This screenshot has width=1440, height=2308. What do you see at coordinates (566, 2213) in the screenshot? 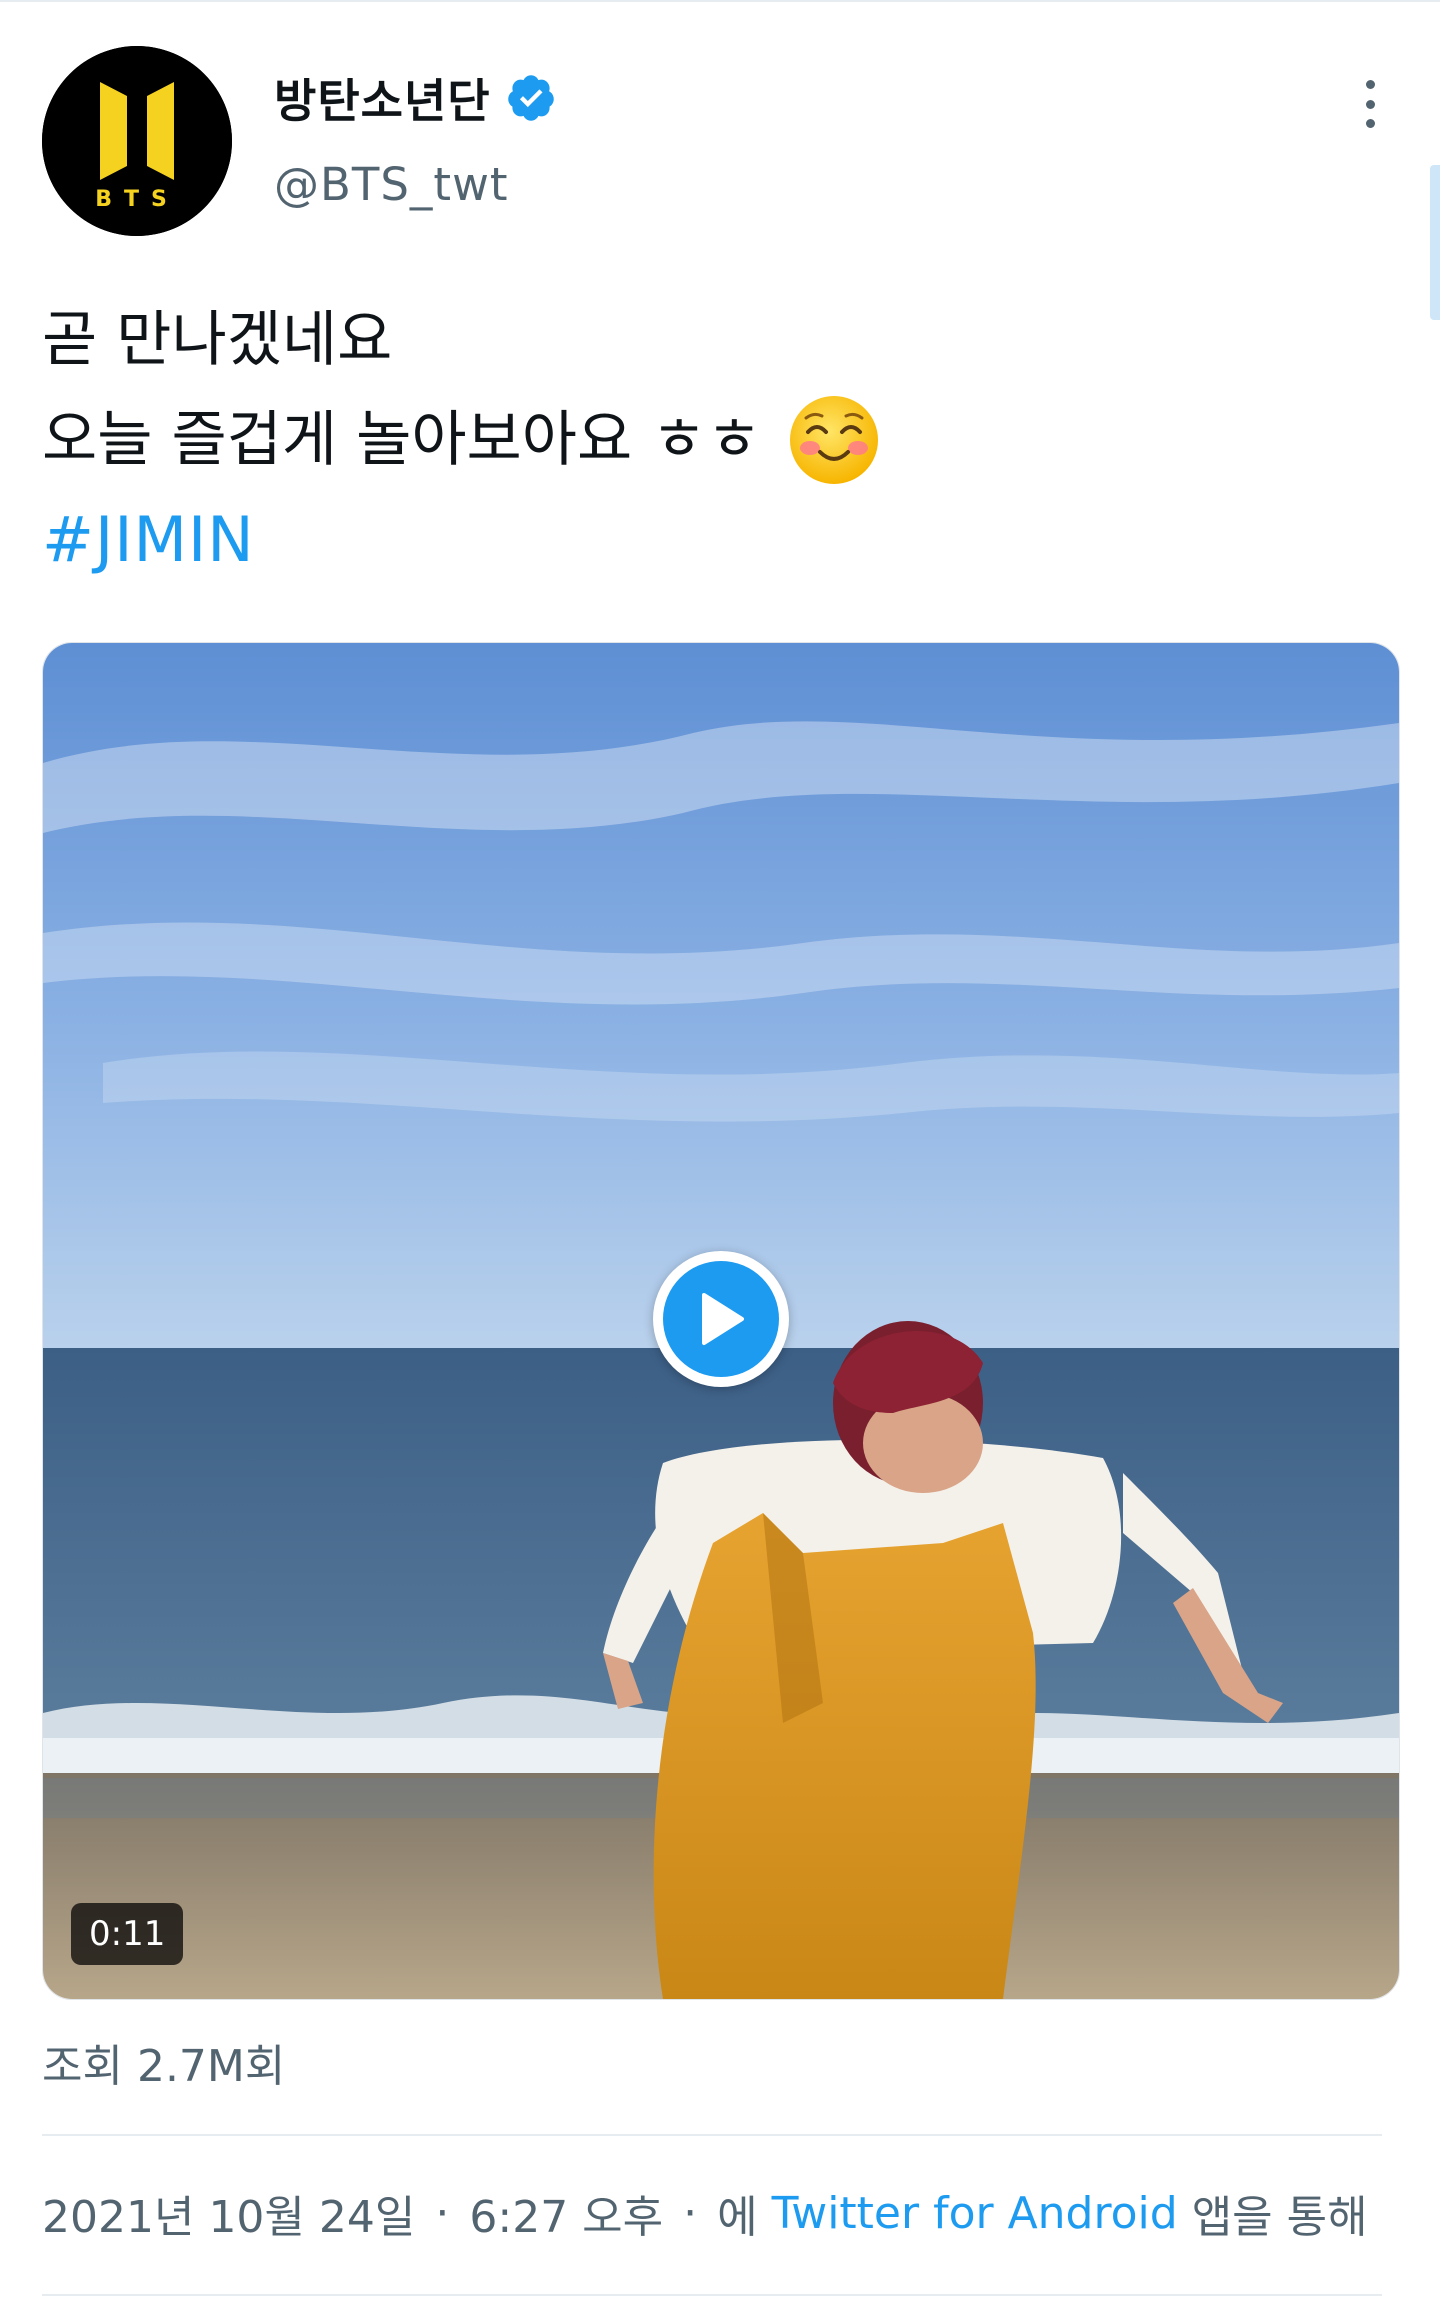
I see `tweet-time: 6:27 오후` at bounding box center [566, 2213].